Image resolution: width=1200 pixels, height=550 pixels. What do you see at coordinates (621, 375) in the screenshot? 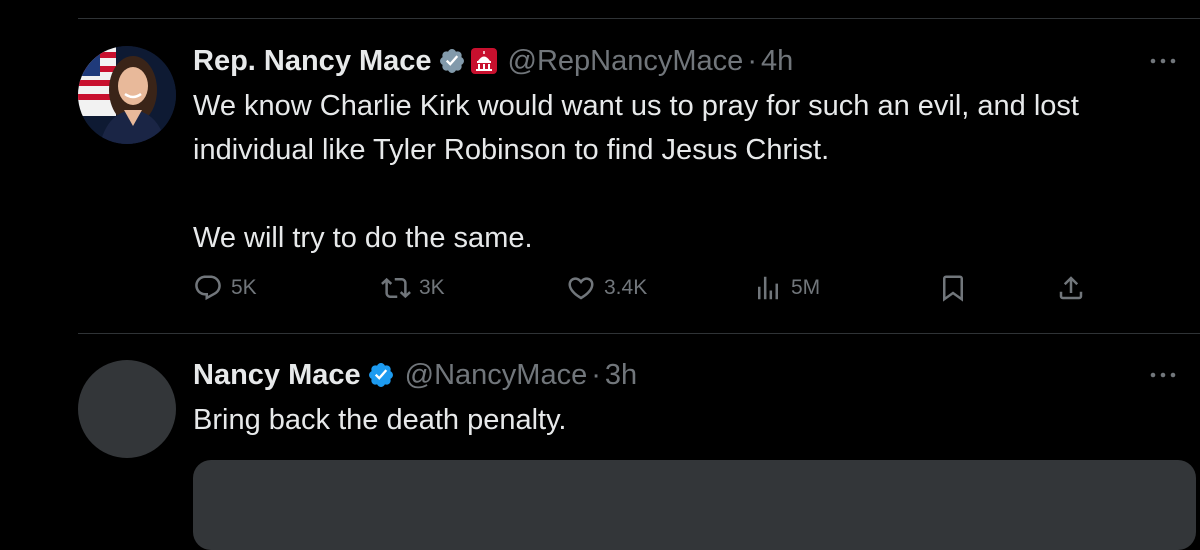
I see `timestamp: 3h` at bounding box center [621, 375].